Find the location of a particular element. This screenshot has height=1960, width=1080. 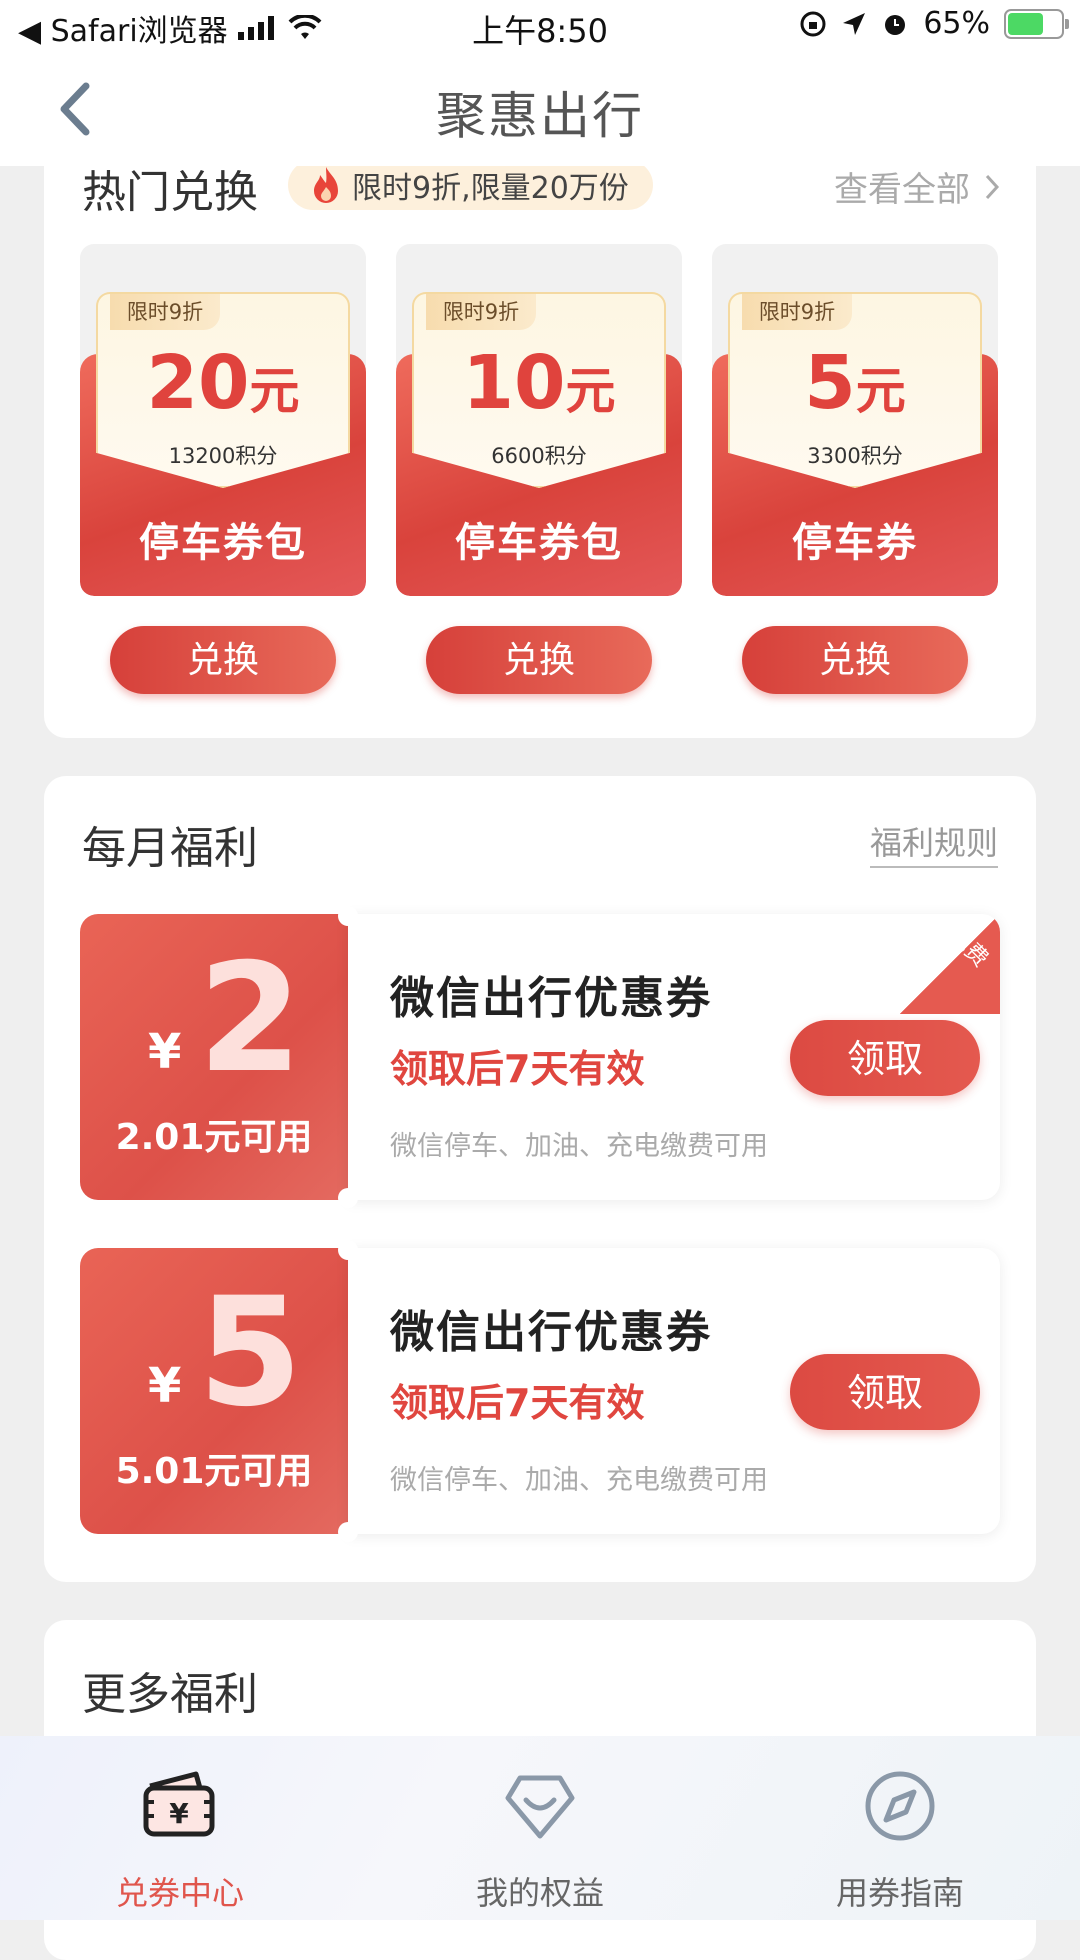

promo-pill: 限时9折,限量20万份 is located at coordinates (470, 185).